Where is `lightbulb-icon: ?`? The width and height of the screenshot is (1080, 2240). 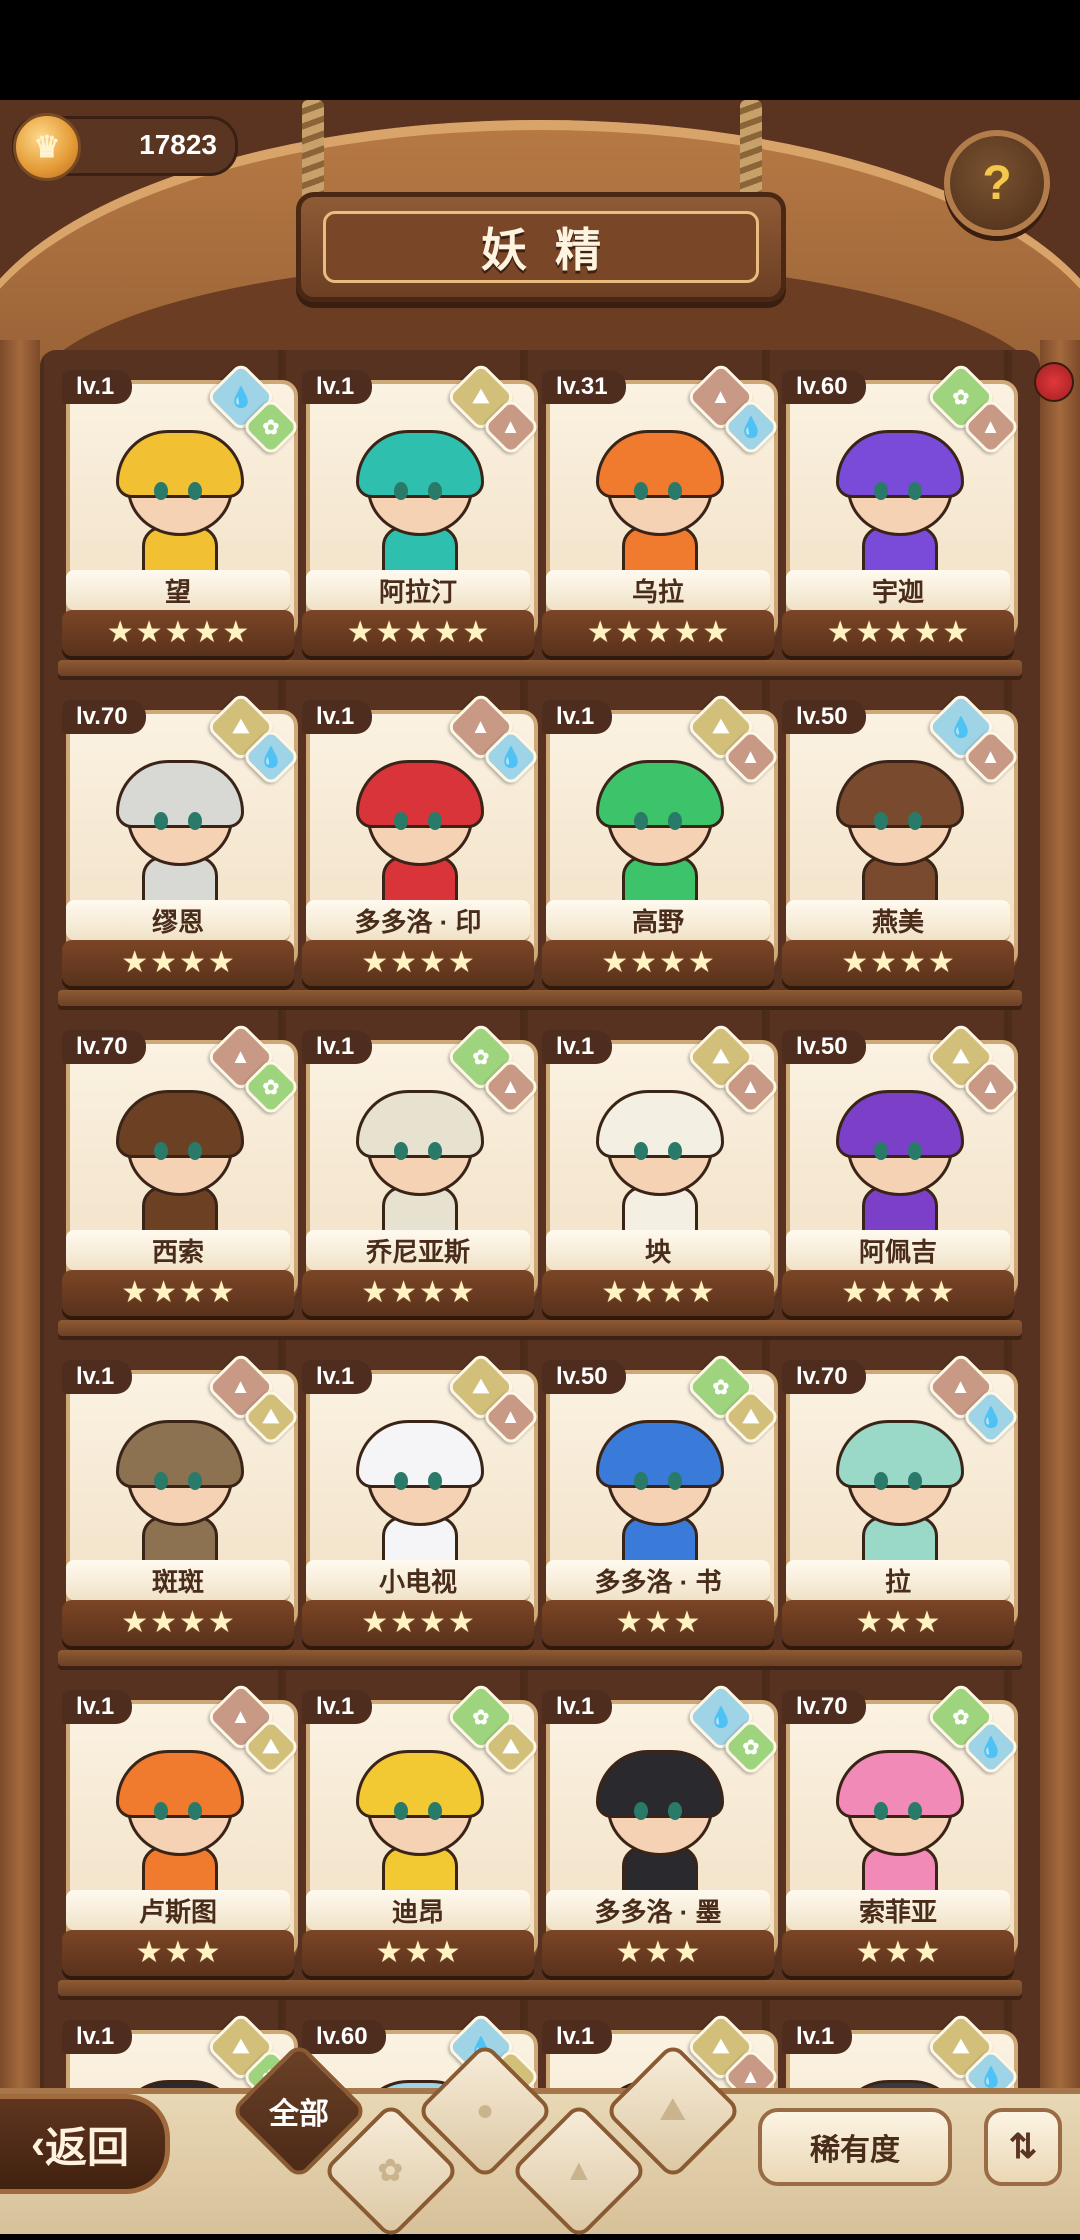 lightbulb-icon: ? is located at coordinates (997, 183).